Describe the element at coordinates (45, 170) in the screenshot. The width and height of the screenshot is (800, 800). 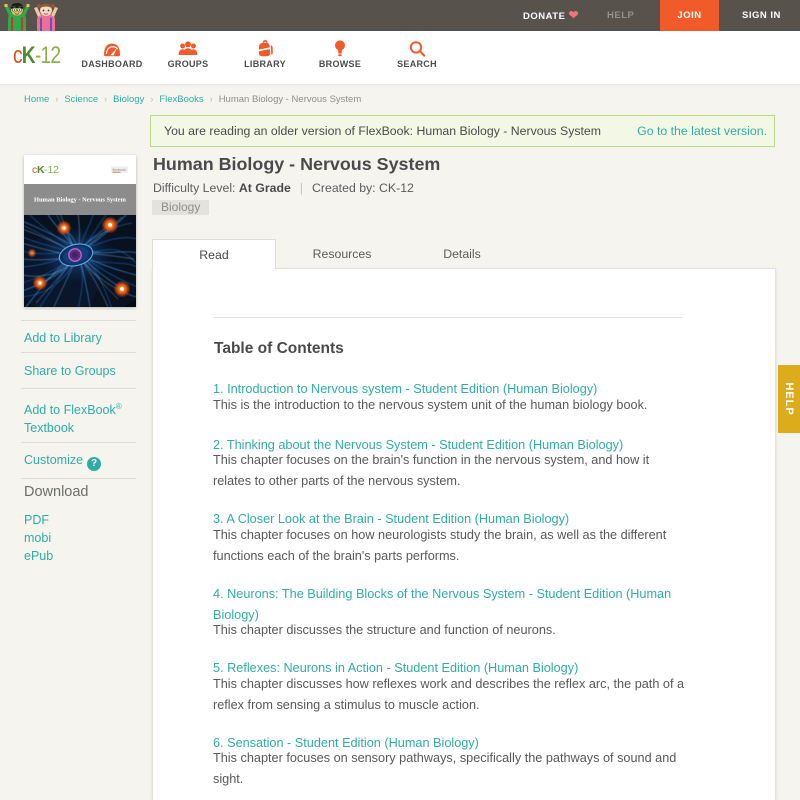
I see `svg-text: cK-12` at that location.